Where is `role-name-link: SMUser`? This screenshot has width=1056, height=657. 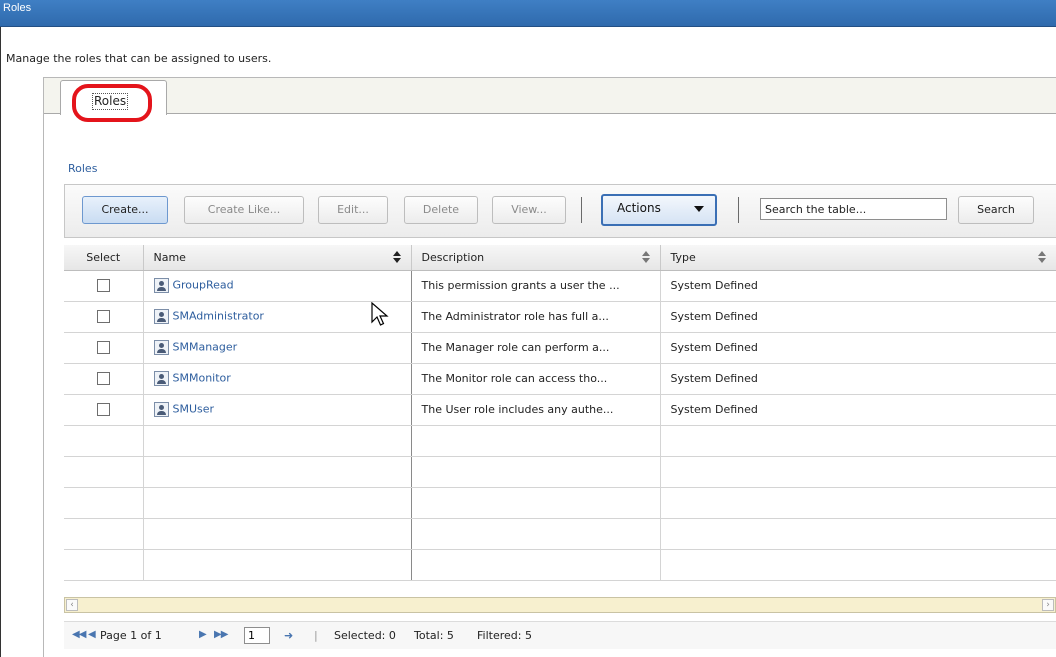 role-name-link: SMUser is located at coordinates (194, 409).